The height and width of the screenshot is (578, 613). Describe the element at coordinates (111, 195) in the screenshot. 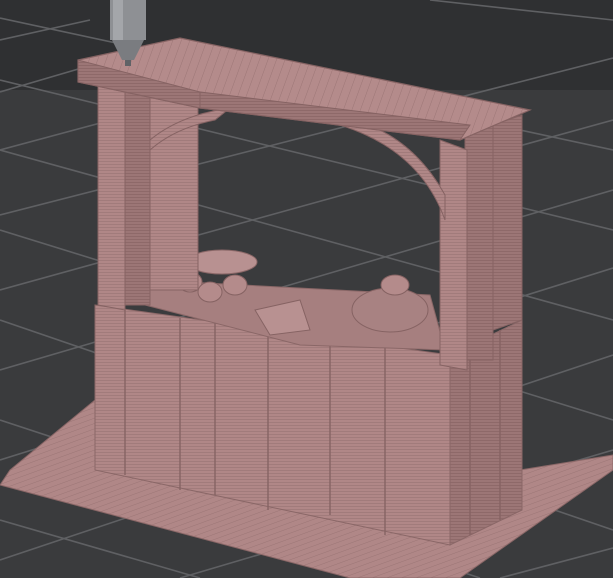

I see `left-front-post` at that location.